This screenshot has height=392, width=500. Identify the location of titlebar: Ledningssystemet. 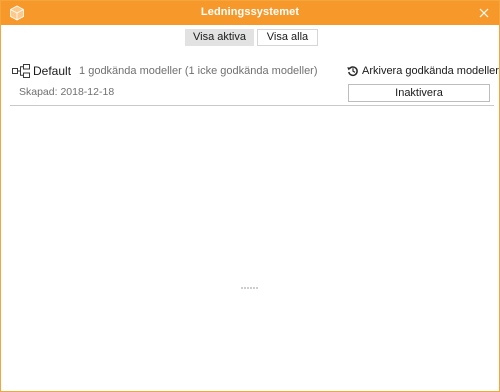
(250, 13).